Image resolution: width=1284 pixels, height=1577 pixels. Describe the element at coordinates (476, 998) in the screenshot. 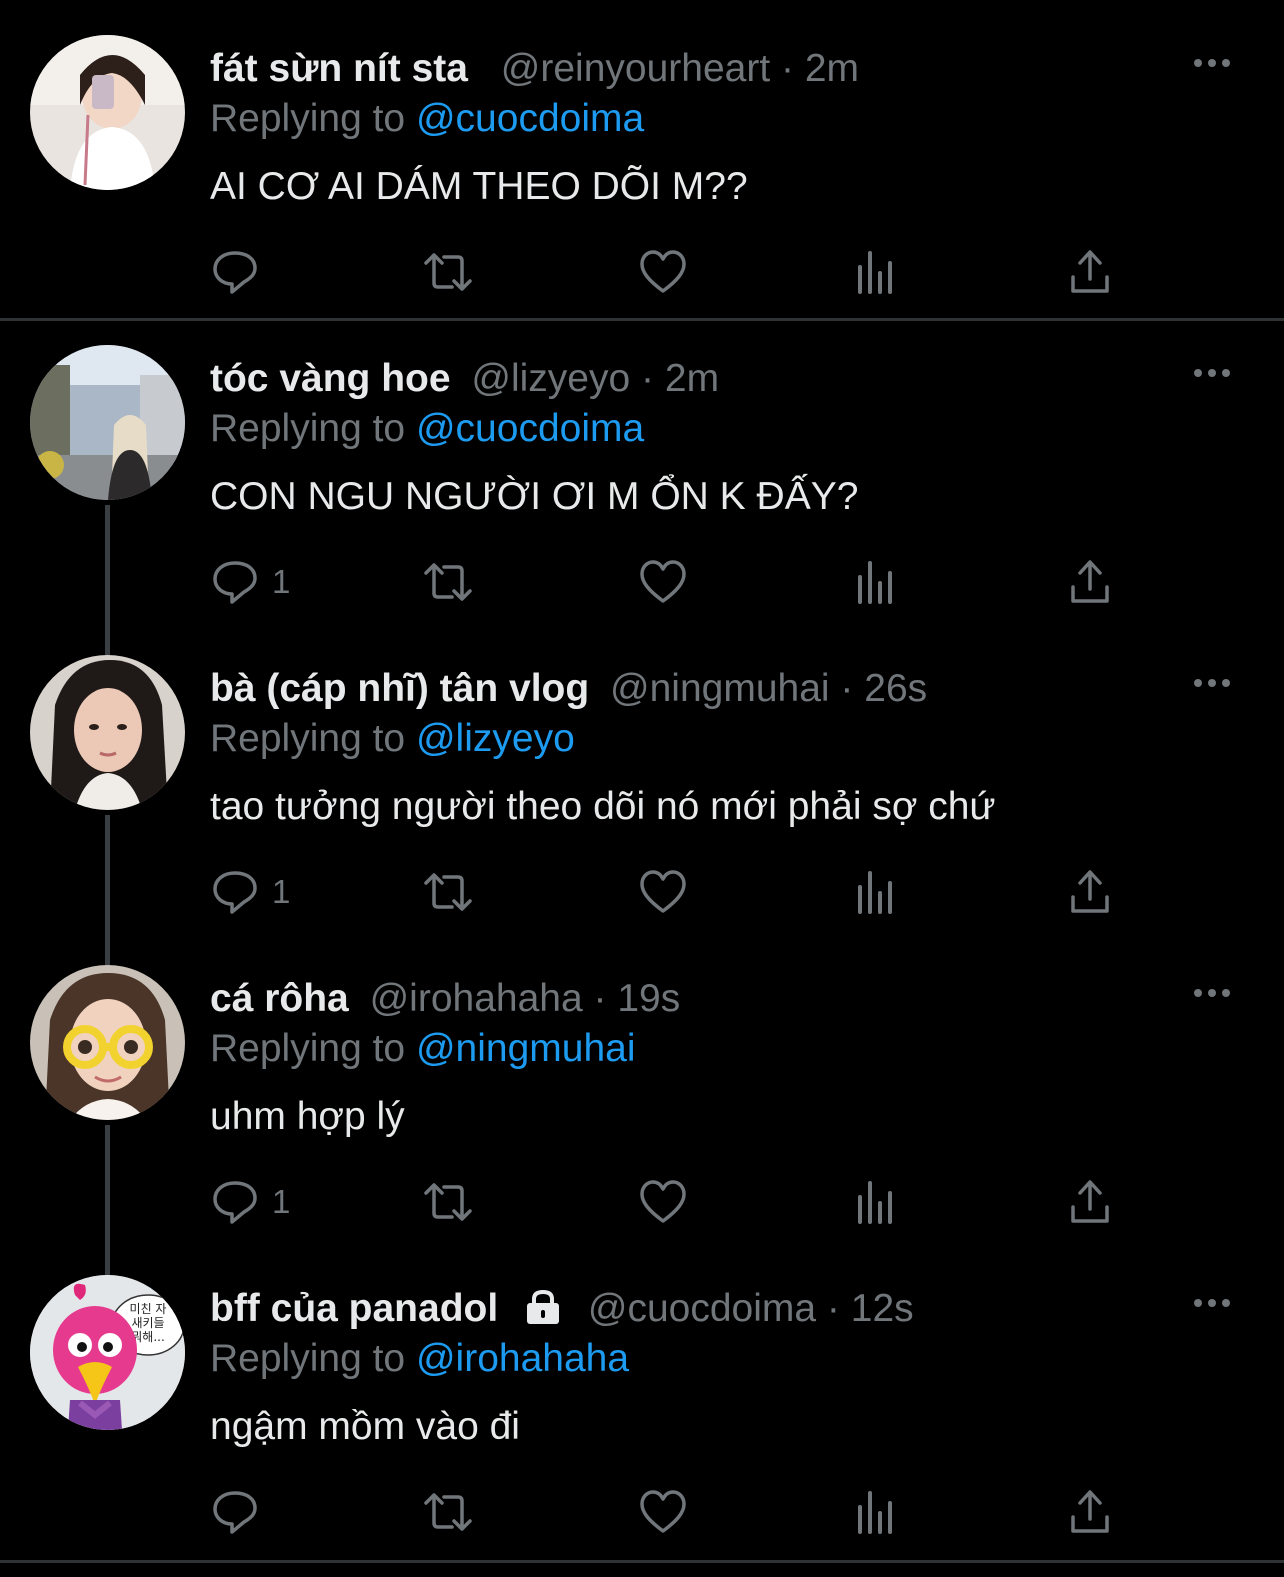

I see `user-handle: @irohahaha` at that location.